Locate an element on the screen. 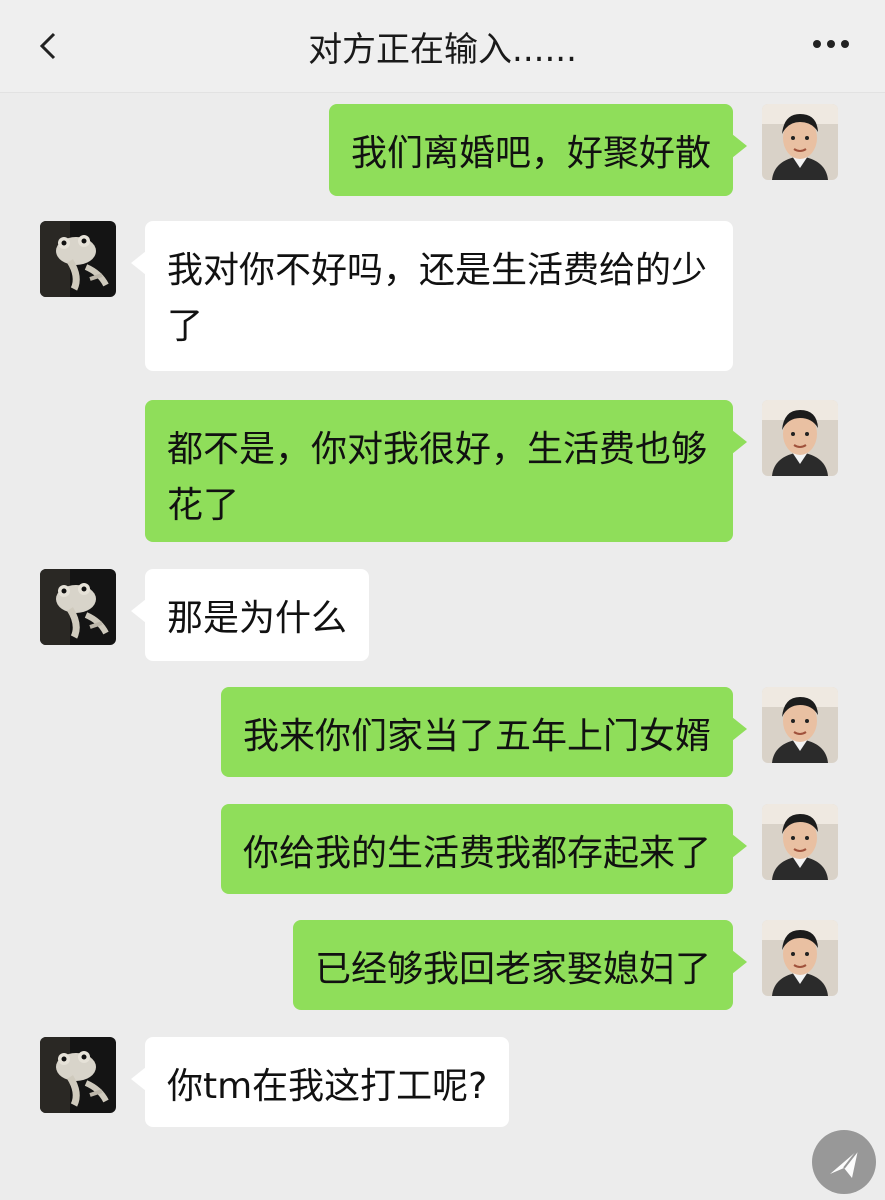 This screenshot has height=1200, width=885. message-bubble-sent: 我来你们家当了五年上门女婿 is located at coordinates (484, 732).